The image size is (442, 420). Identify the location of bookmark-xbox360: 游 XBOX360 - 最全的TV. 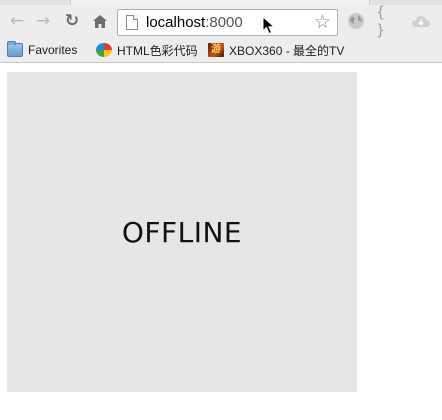
(325, 50).